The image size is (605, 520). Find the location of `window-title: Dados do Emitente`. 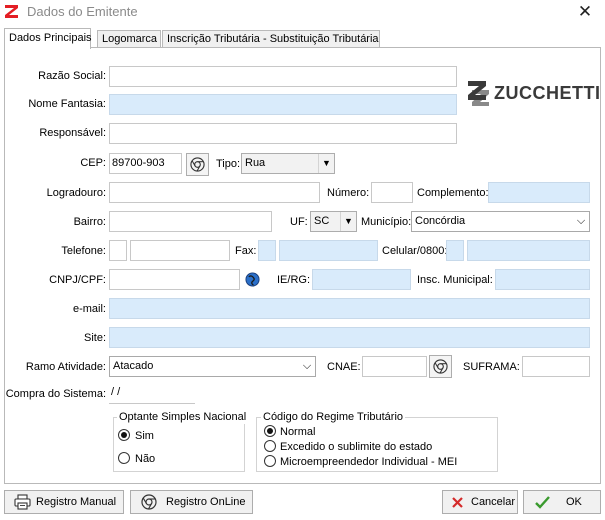

window-title: Dados do Emitente is located at coordinates (82, 11).